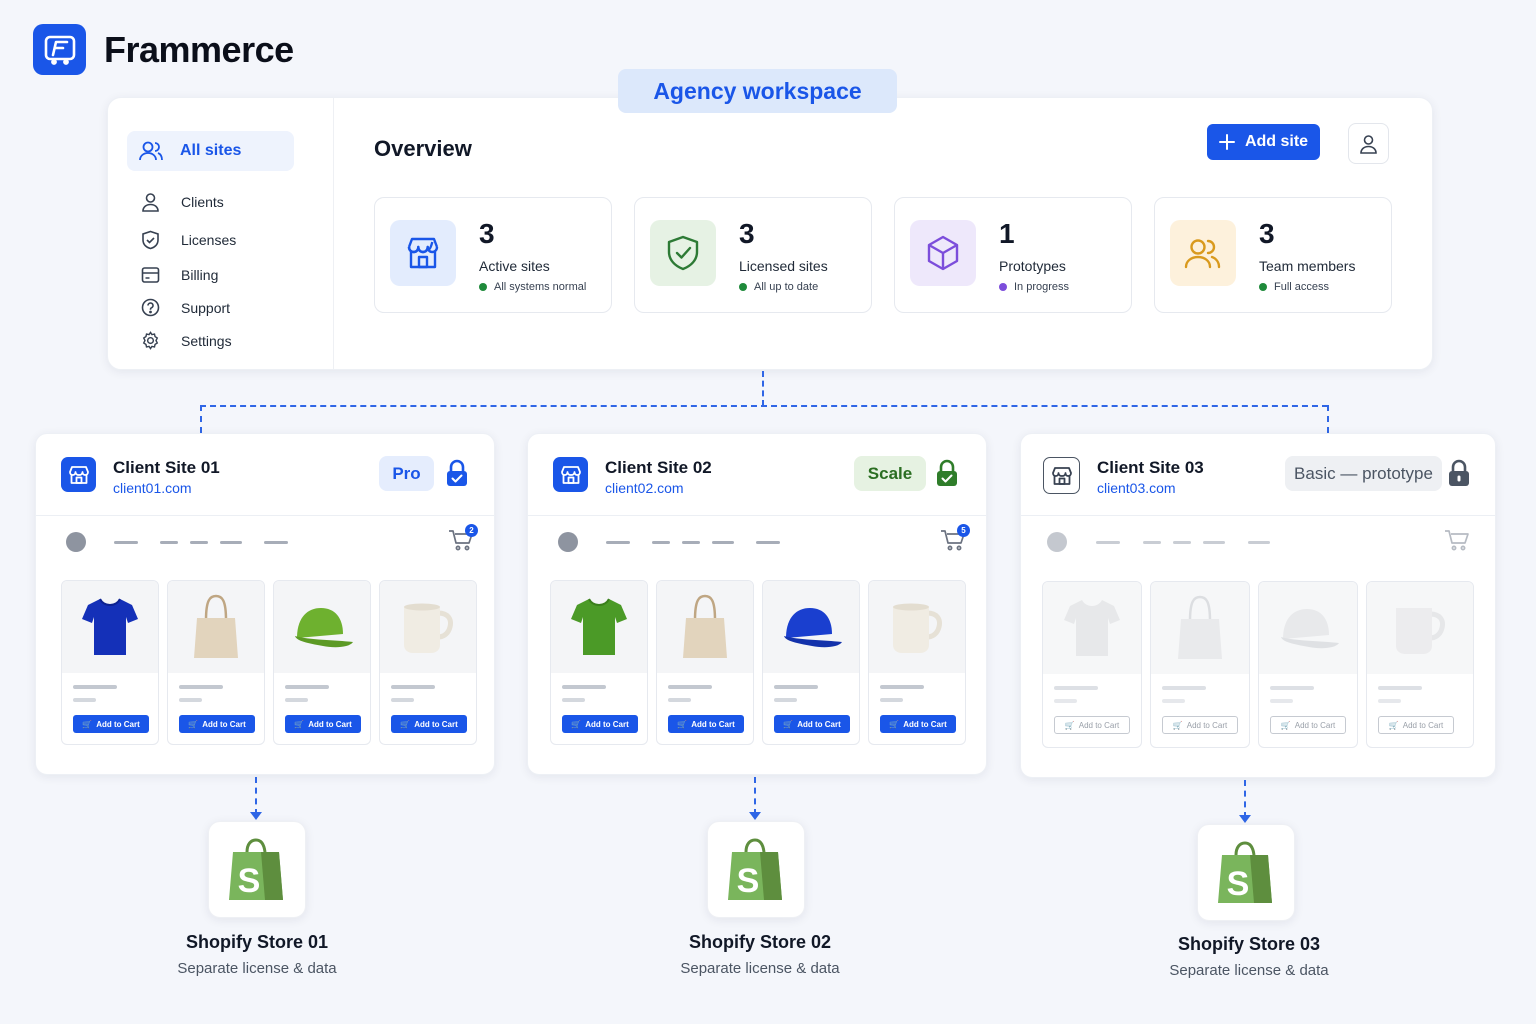 This screenshot has width=1536, height=1024. I want to click on mug-placeholder-image, so click(1420, 628).